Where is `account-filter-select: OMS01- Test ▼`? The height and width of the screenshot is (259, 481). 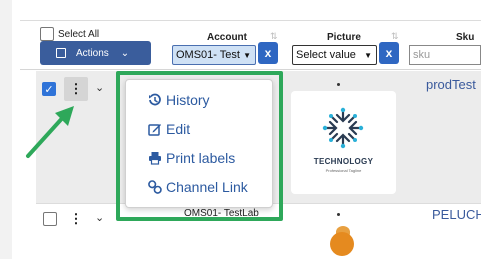
account-filter-select: OMS01- Test ▼ is located at coordinates (214, 55).